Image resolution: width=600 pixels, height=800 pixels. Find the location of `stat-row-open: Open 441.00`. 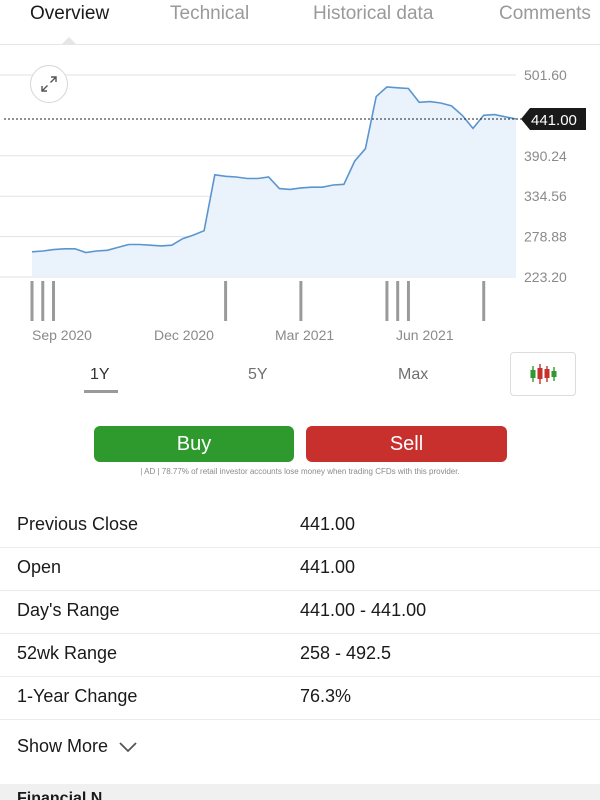

stat-row-open: Open 441.00 is located at coordinates (300, 569).